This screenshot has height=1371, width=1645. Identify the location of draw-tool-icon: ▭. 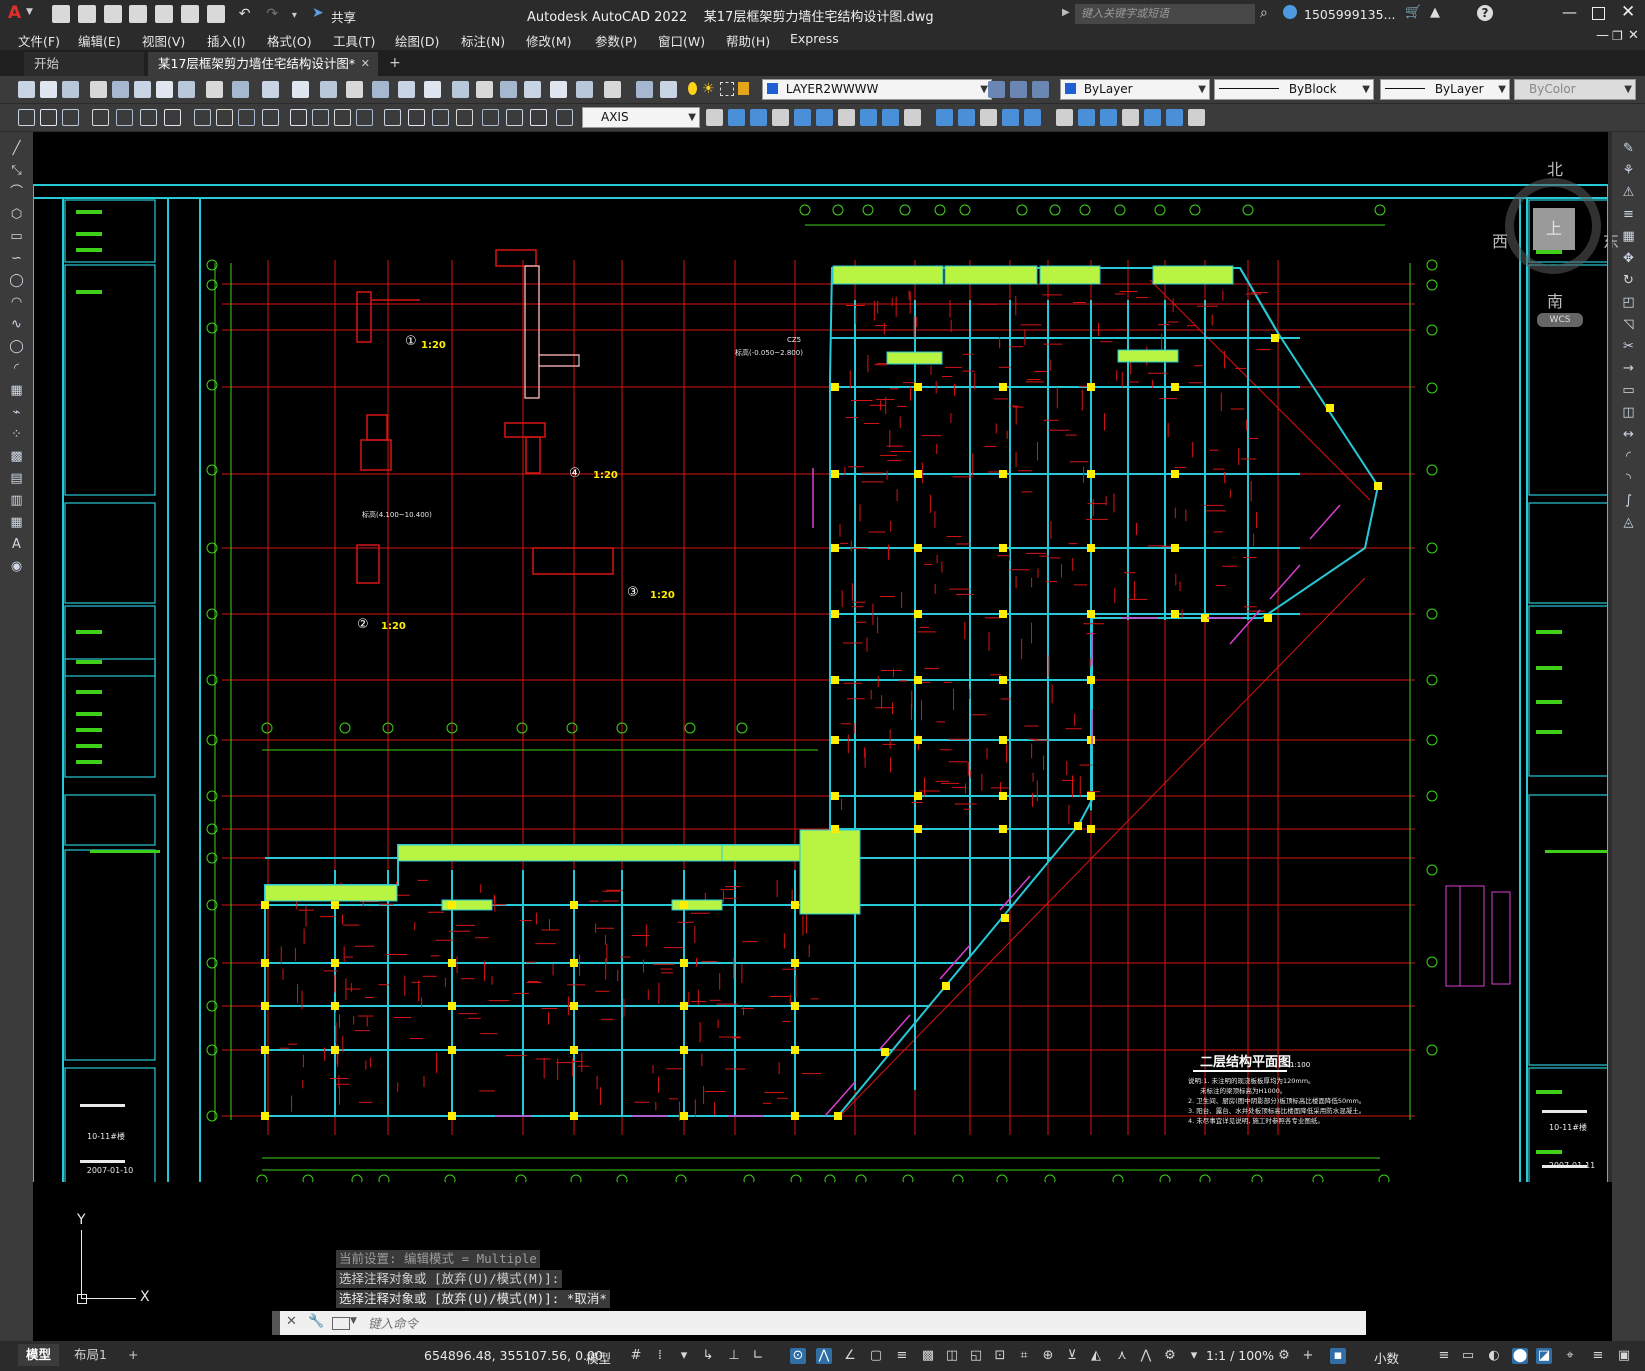
(16, 236).